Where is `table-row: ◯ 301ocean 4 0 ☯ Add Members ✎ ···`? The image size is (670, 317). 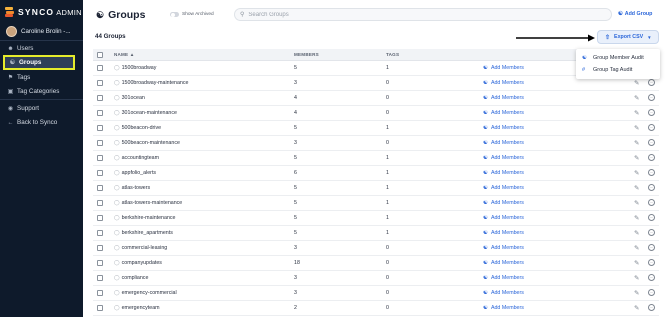
table-row: ◯ 301ocean 4 0 ☯ Add Members ✎ ··· is located at coordinates (376, 98).